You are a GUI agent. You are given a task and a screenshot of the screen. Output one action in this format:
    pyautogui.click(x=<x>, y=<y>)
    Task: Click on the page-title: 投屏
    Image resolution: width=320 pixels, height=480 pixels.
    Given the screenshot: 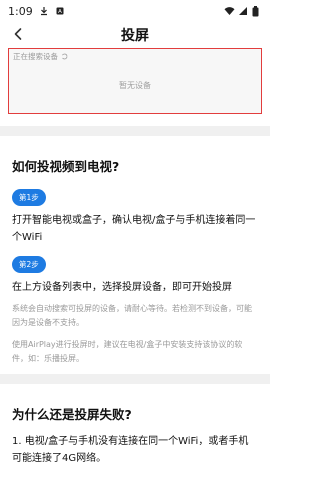 What is the action you would take?
    pyautogui.click(x=135, y=36)
    